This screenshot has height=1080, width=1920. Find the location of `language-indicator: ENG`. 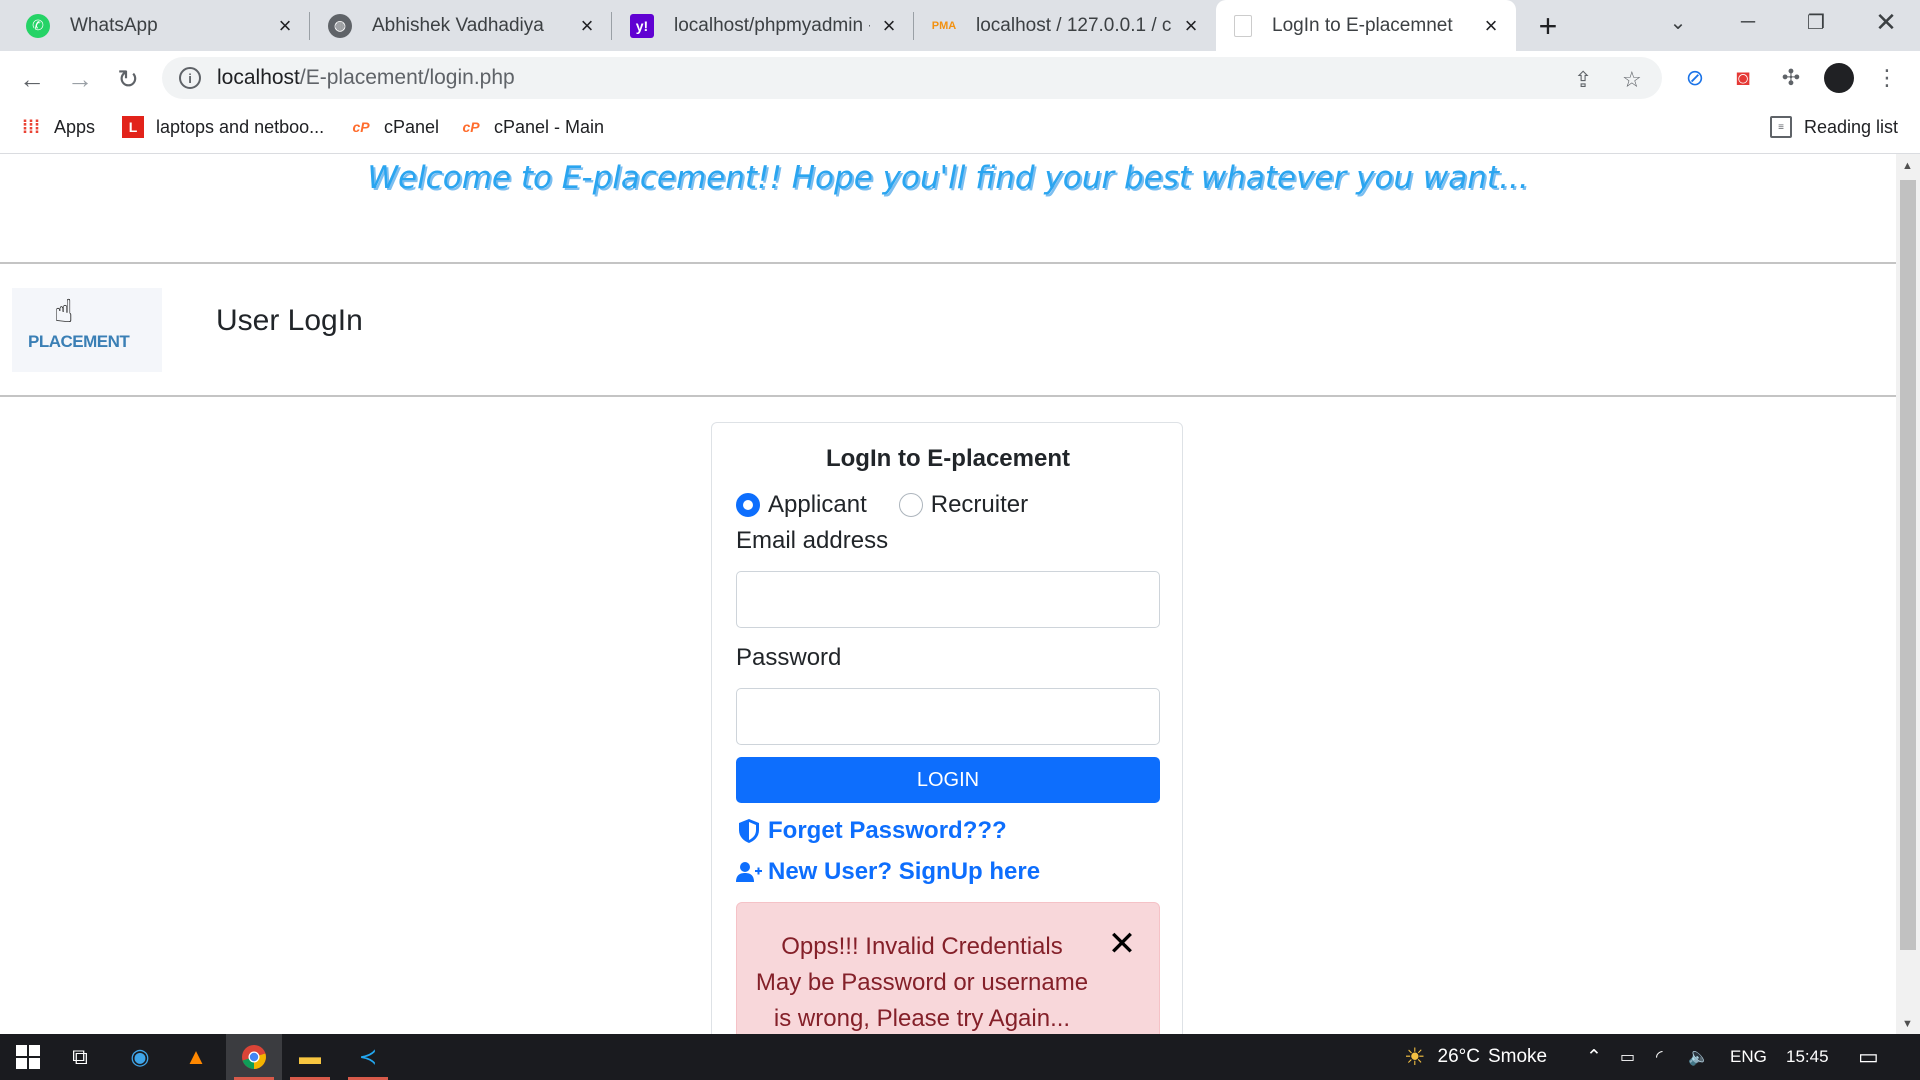

language-indicator: ENG is located at coordinates (1748, 1057).